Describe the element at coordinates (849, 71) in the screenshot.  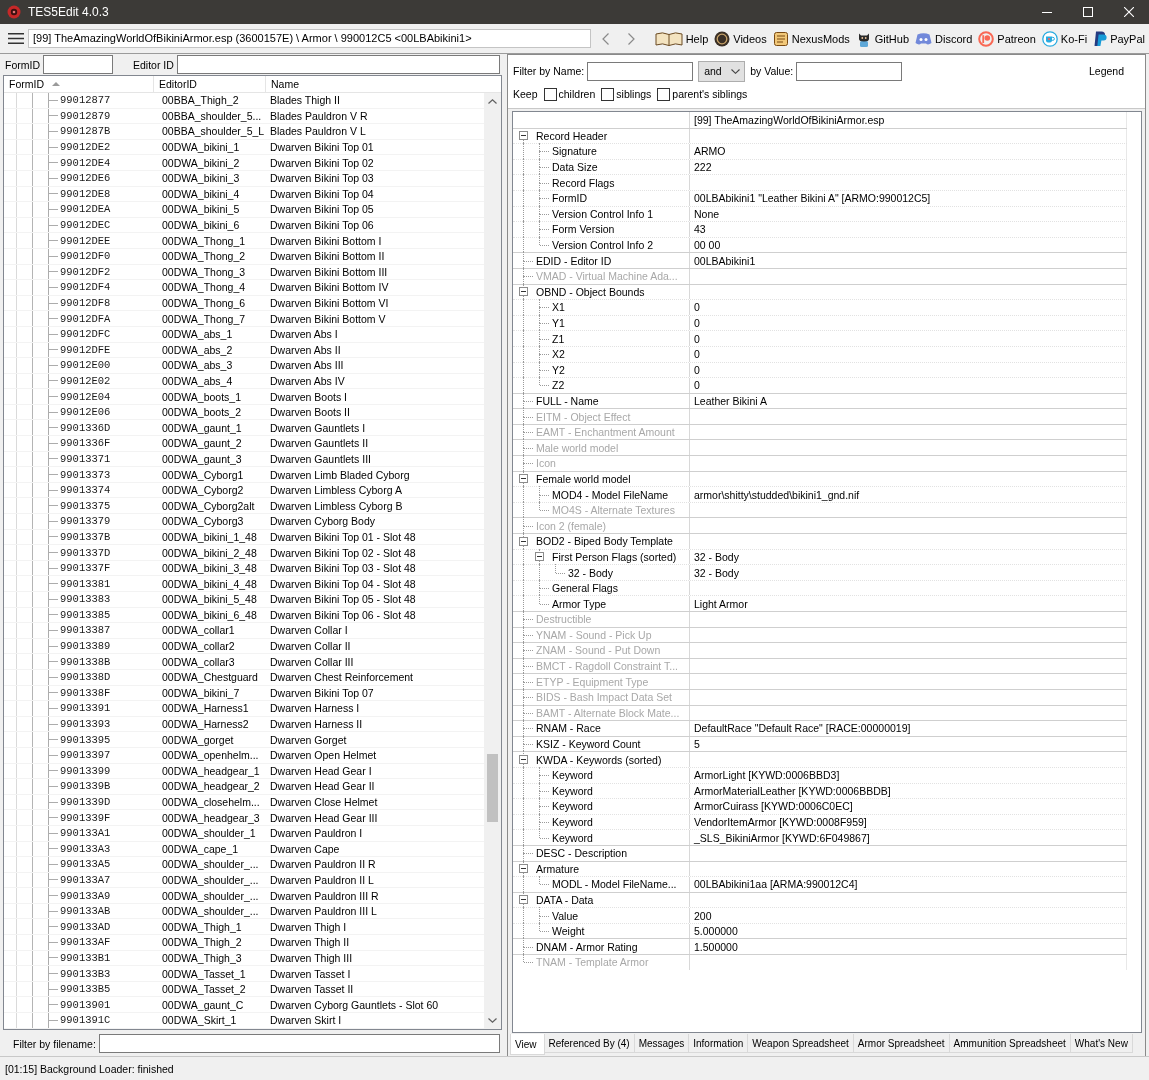
I see `filter-value-field` at that location.